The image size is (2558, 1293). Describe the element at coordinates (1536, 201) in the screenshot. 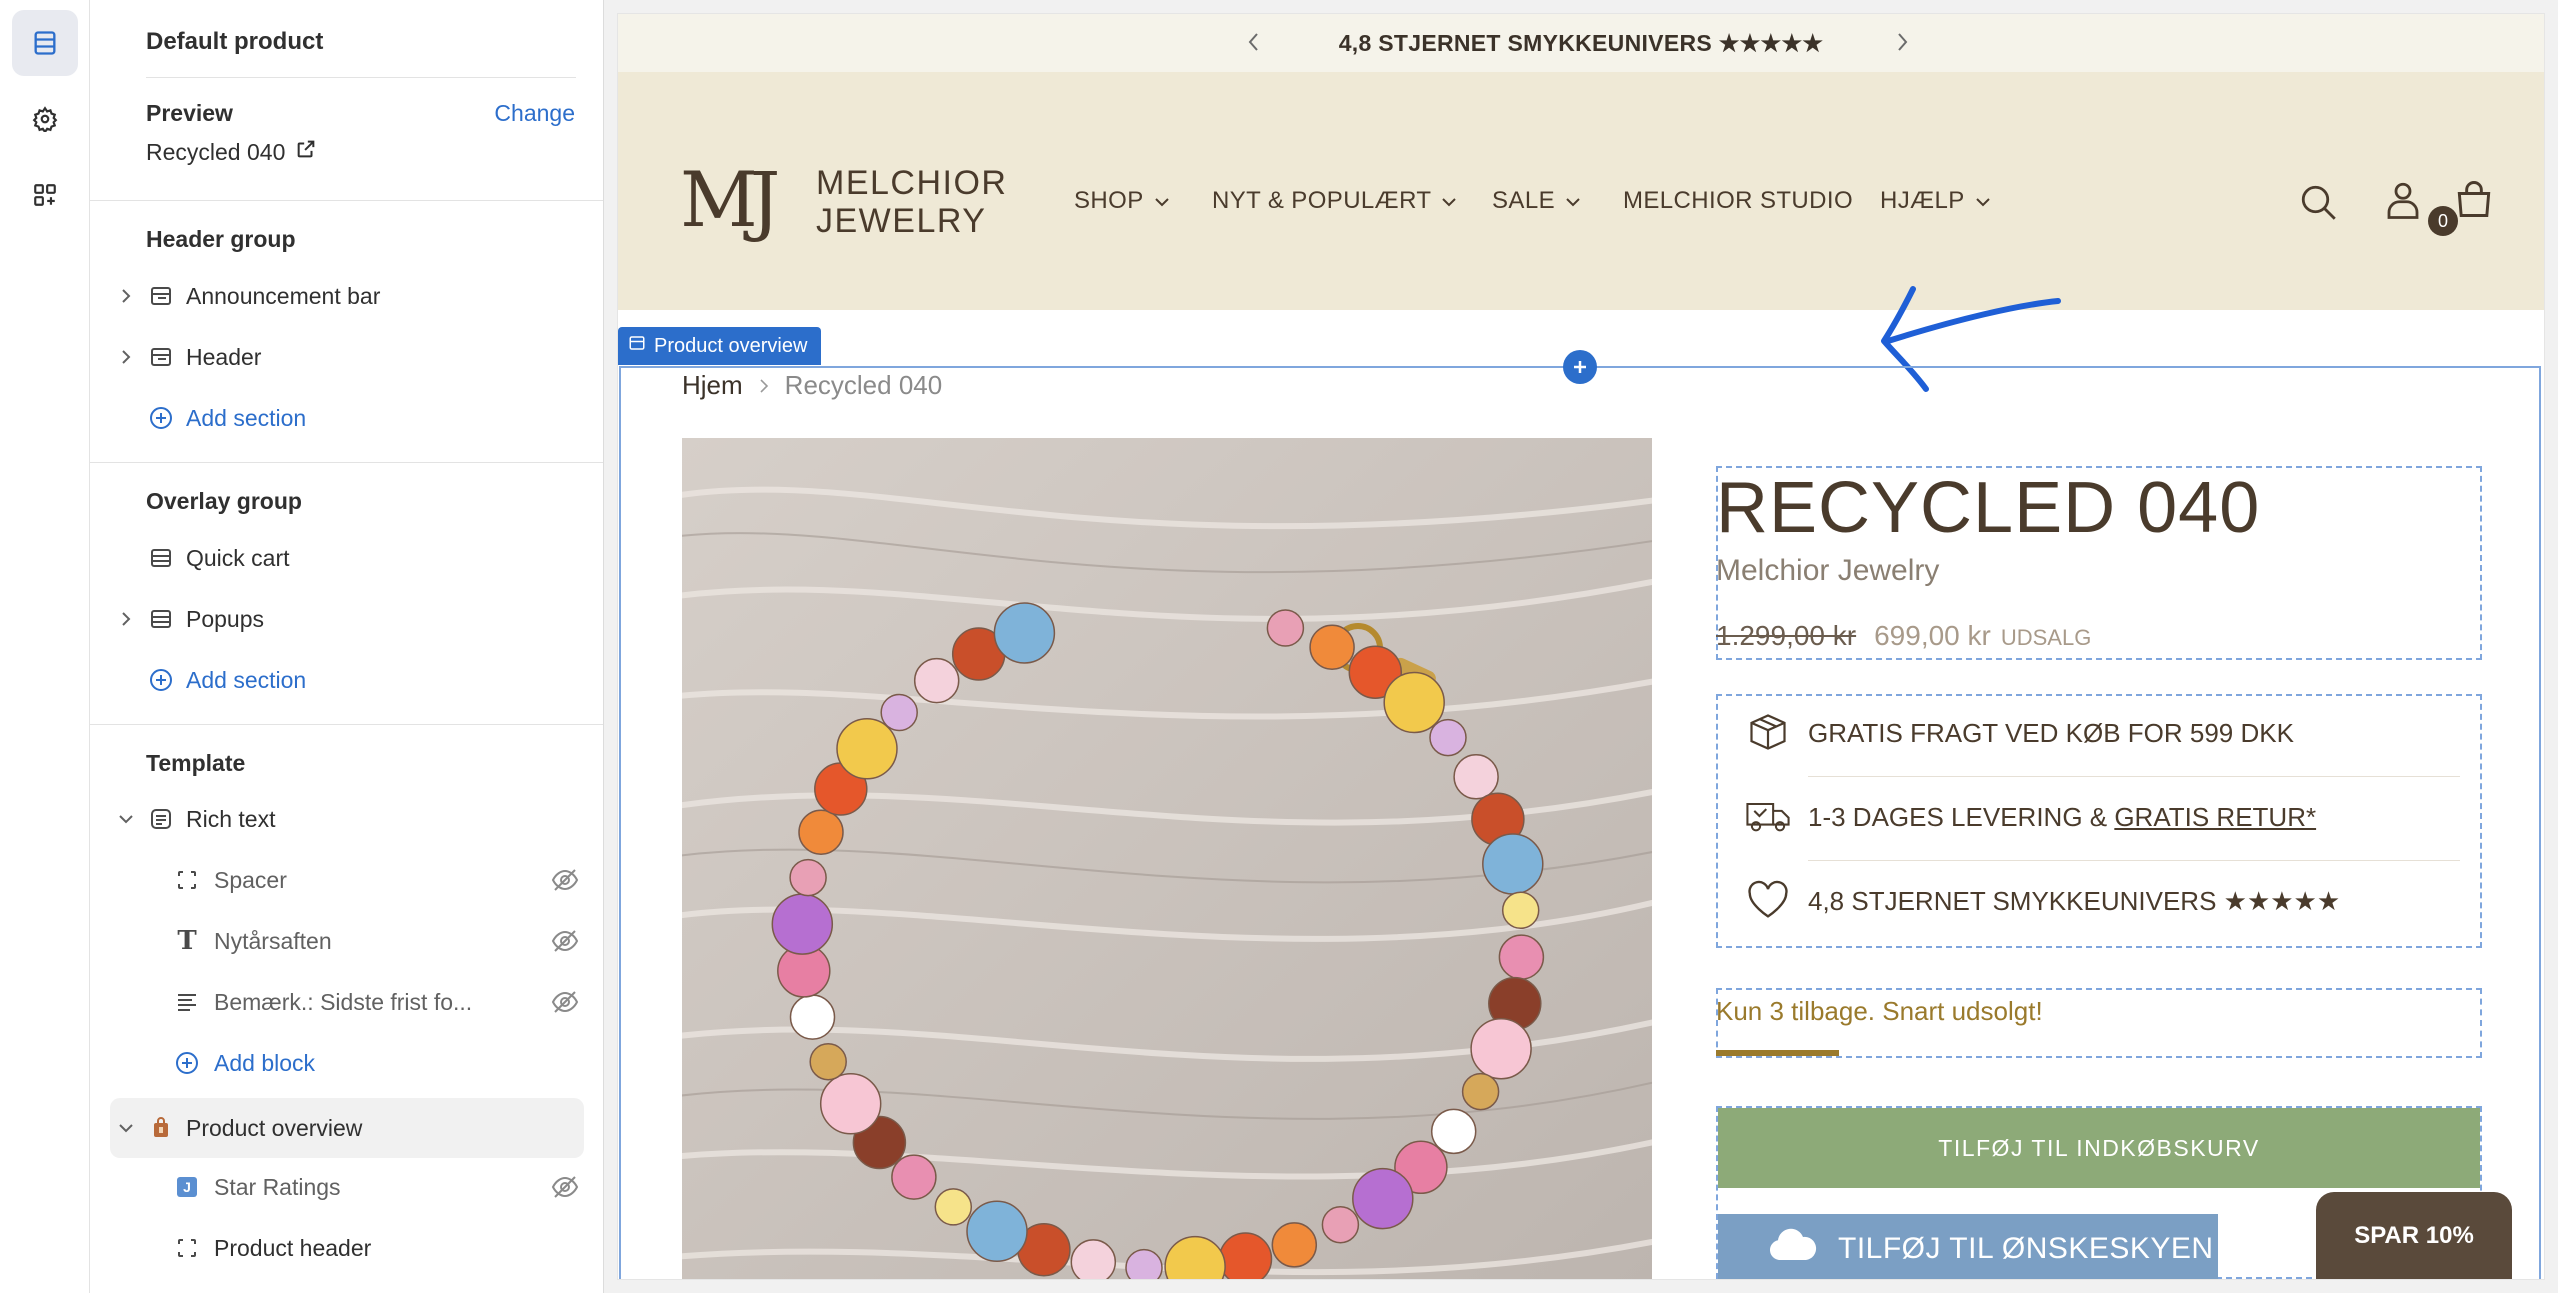

I see `nav-sale: SALE` at that location.